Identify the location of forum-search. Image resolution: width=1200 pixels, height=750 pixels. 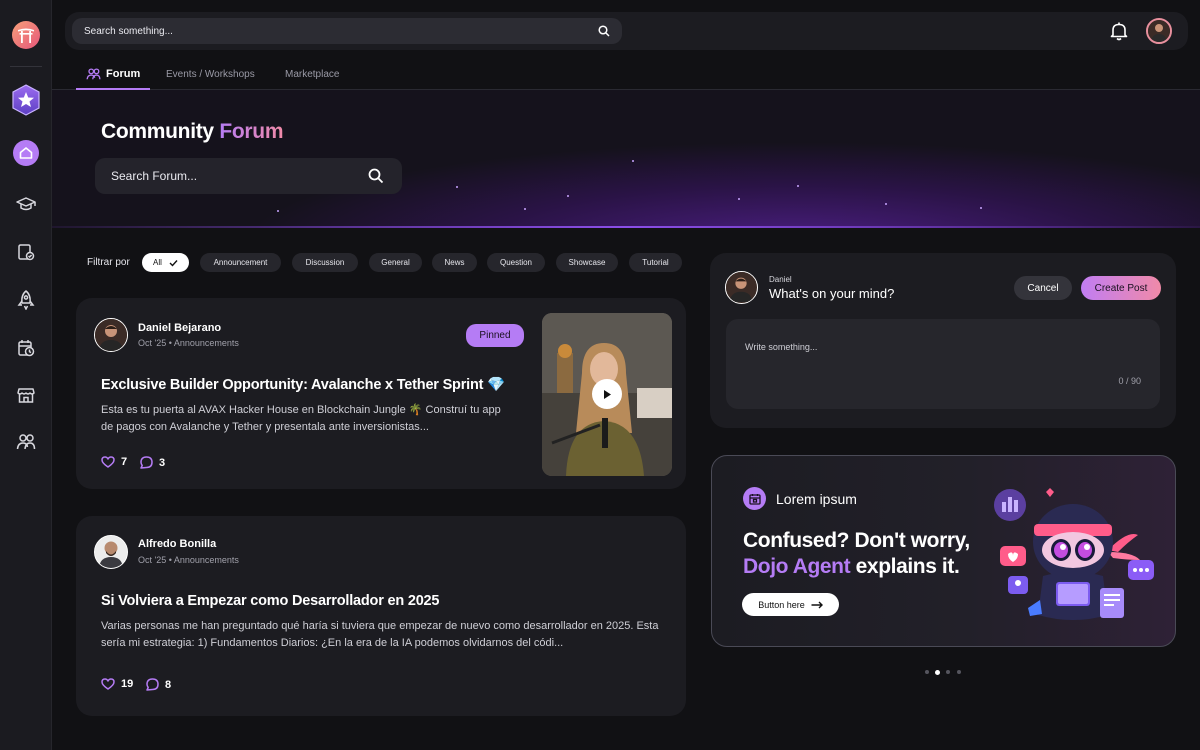
(248, 176).